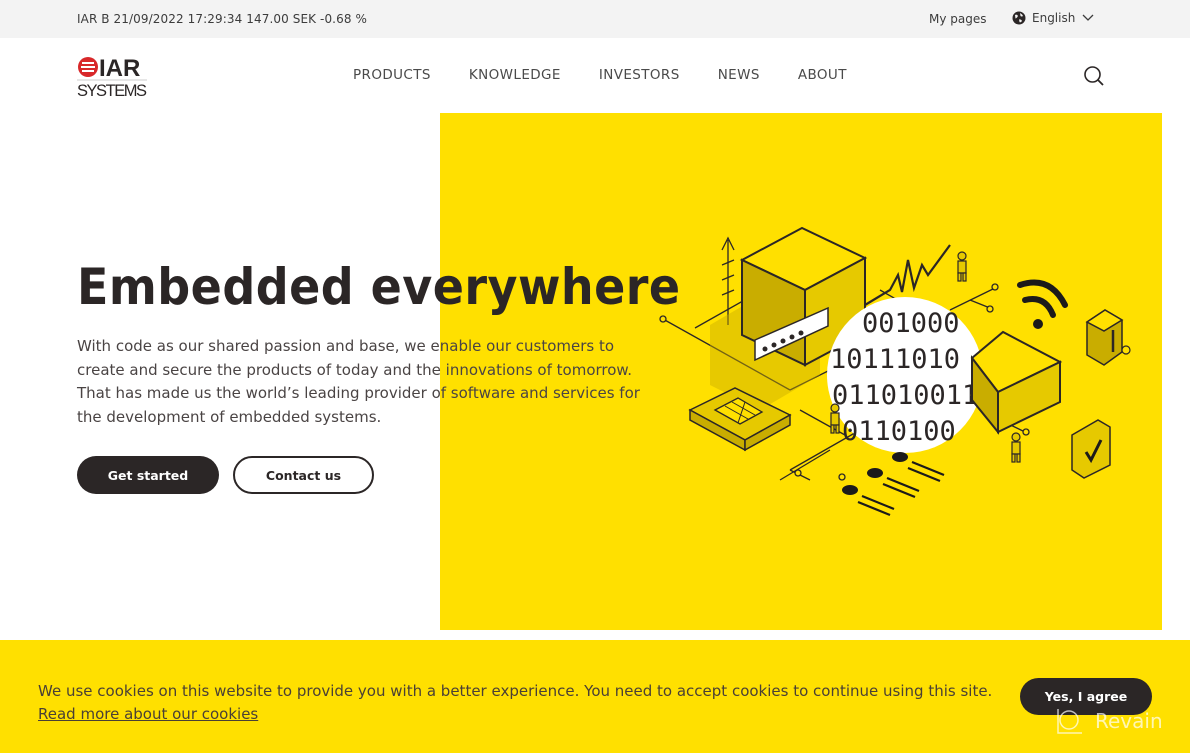 Image resolution: width=1190 pixels, height=753 pixels. What do you see at coordinates (1129, 721) in the screenshot?
I see `watermark-text: Revain` at bounding box center [1129, 721].